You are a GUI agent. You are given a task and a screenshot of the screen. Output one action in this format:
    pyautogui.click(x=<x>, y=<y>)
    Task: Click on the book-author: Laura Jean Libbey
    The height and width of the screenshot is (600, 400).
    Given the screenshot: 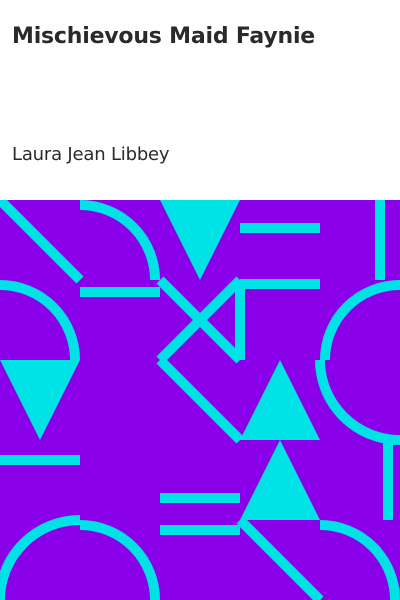 What is the action you would take?
    pyautogui.click(x=91, y=154)
    